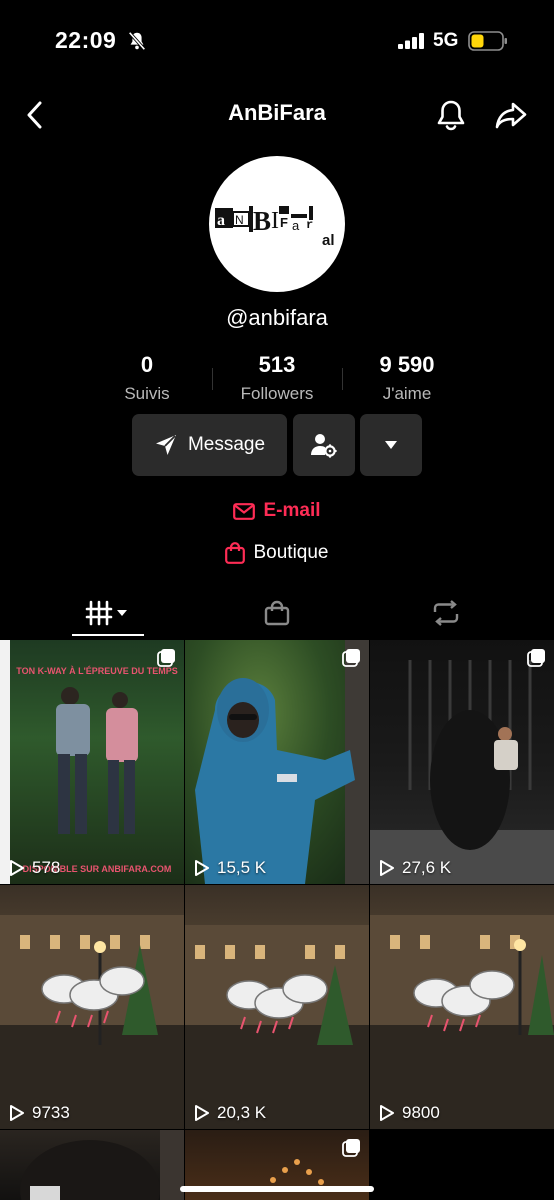  I want to click on share-button, so click(511, 115).